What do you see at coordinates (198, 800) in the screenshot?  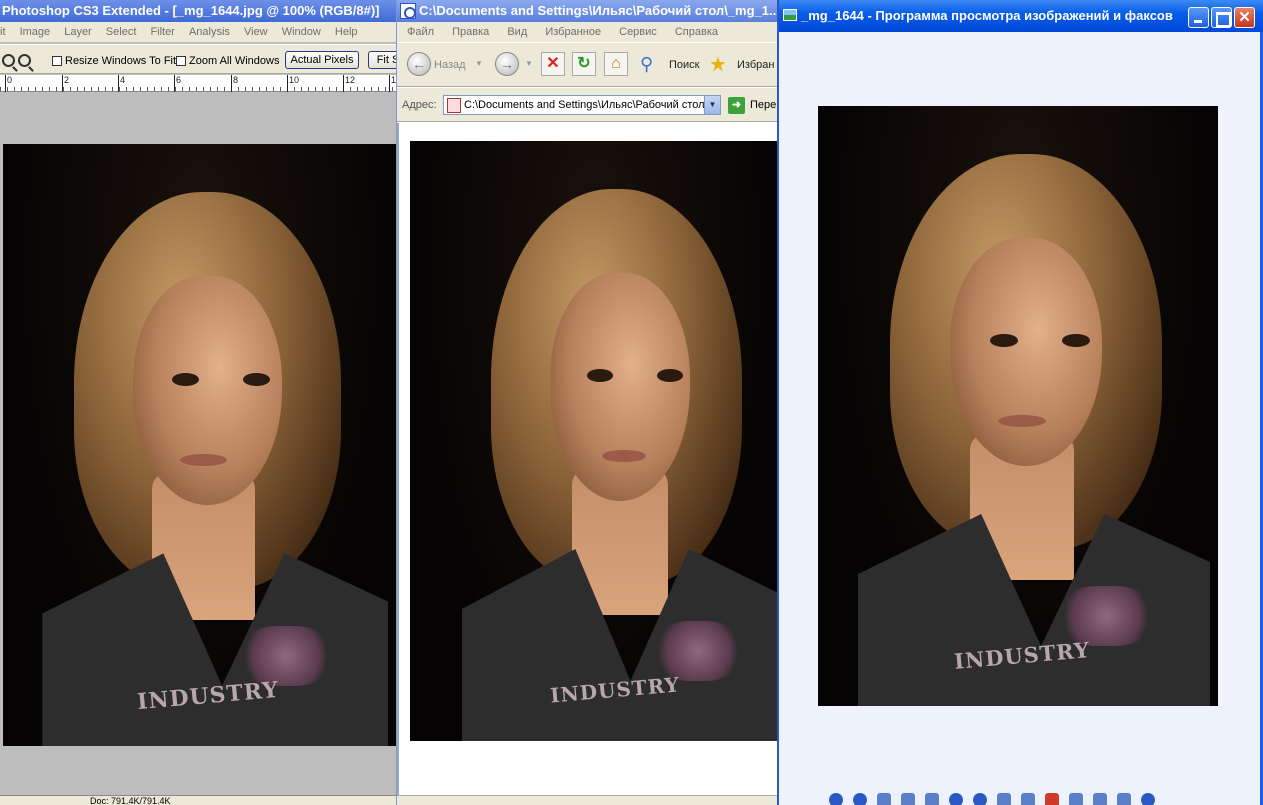 I see `photoshop-status-bar: Doc: 791.4K/791.4K` at bounding box center [198, 800].